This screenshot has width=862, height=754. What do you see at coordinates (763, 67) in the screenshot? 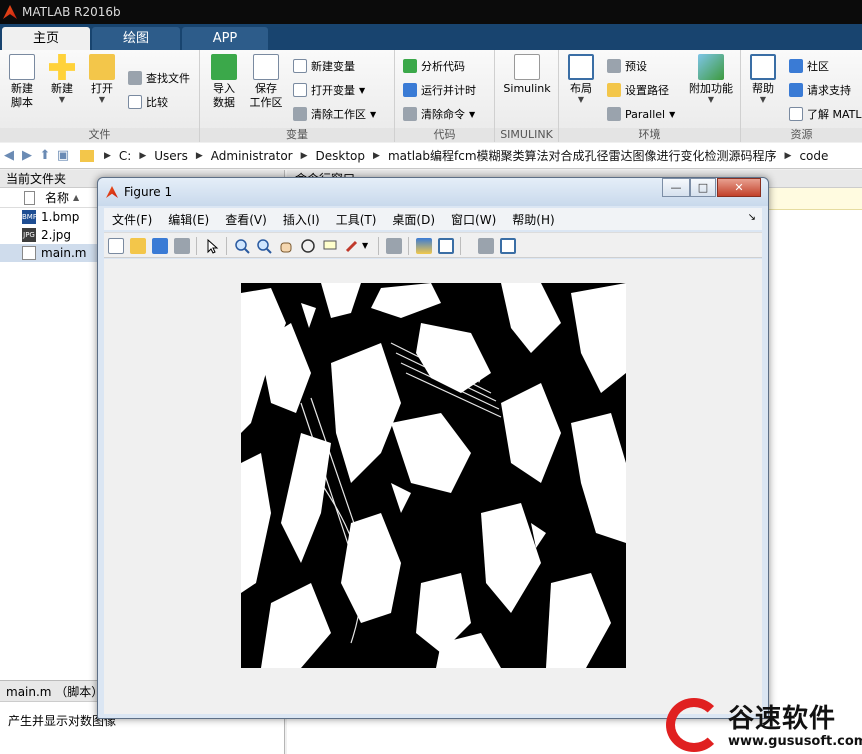
I see `help-icon` at bounding box center [763, 67].